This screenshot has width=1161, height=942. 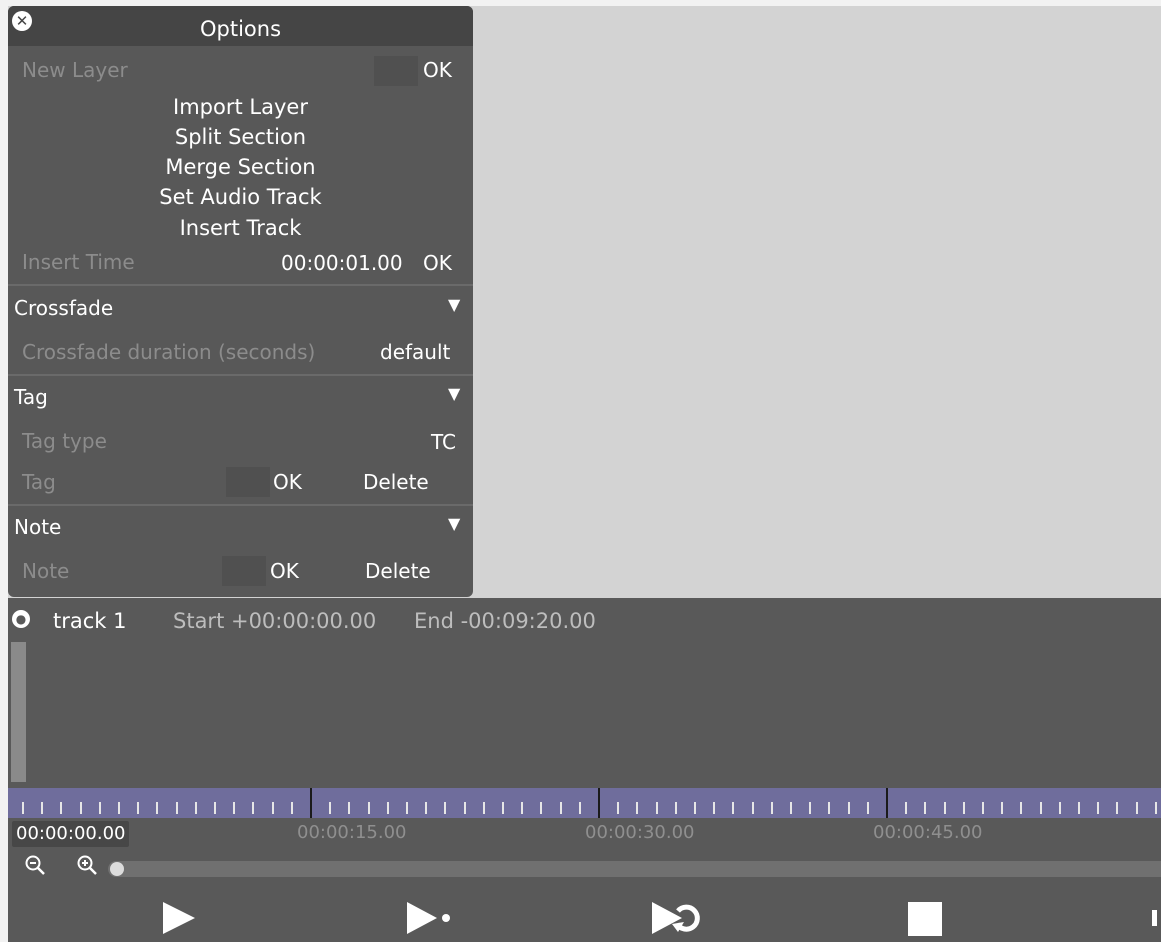 What do you see at coordinates (21, 619) in the screenshot?
I see `track-pin-icon: ●` at bounding box center [21, 619].